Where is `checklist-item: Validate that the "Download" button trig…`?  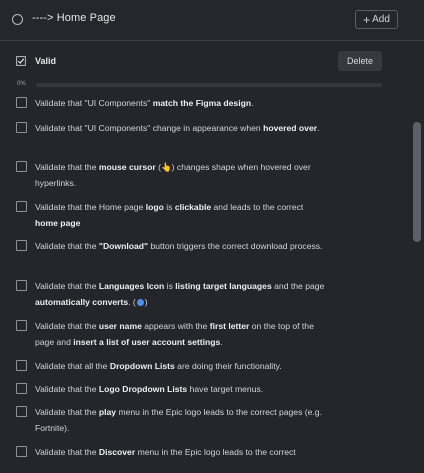
checklist-item: Validate that the "Download" button trig… is located at coordinates (205, 257).